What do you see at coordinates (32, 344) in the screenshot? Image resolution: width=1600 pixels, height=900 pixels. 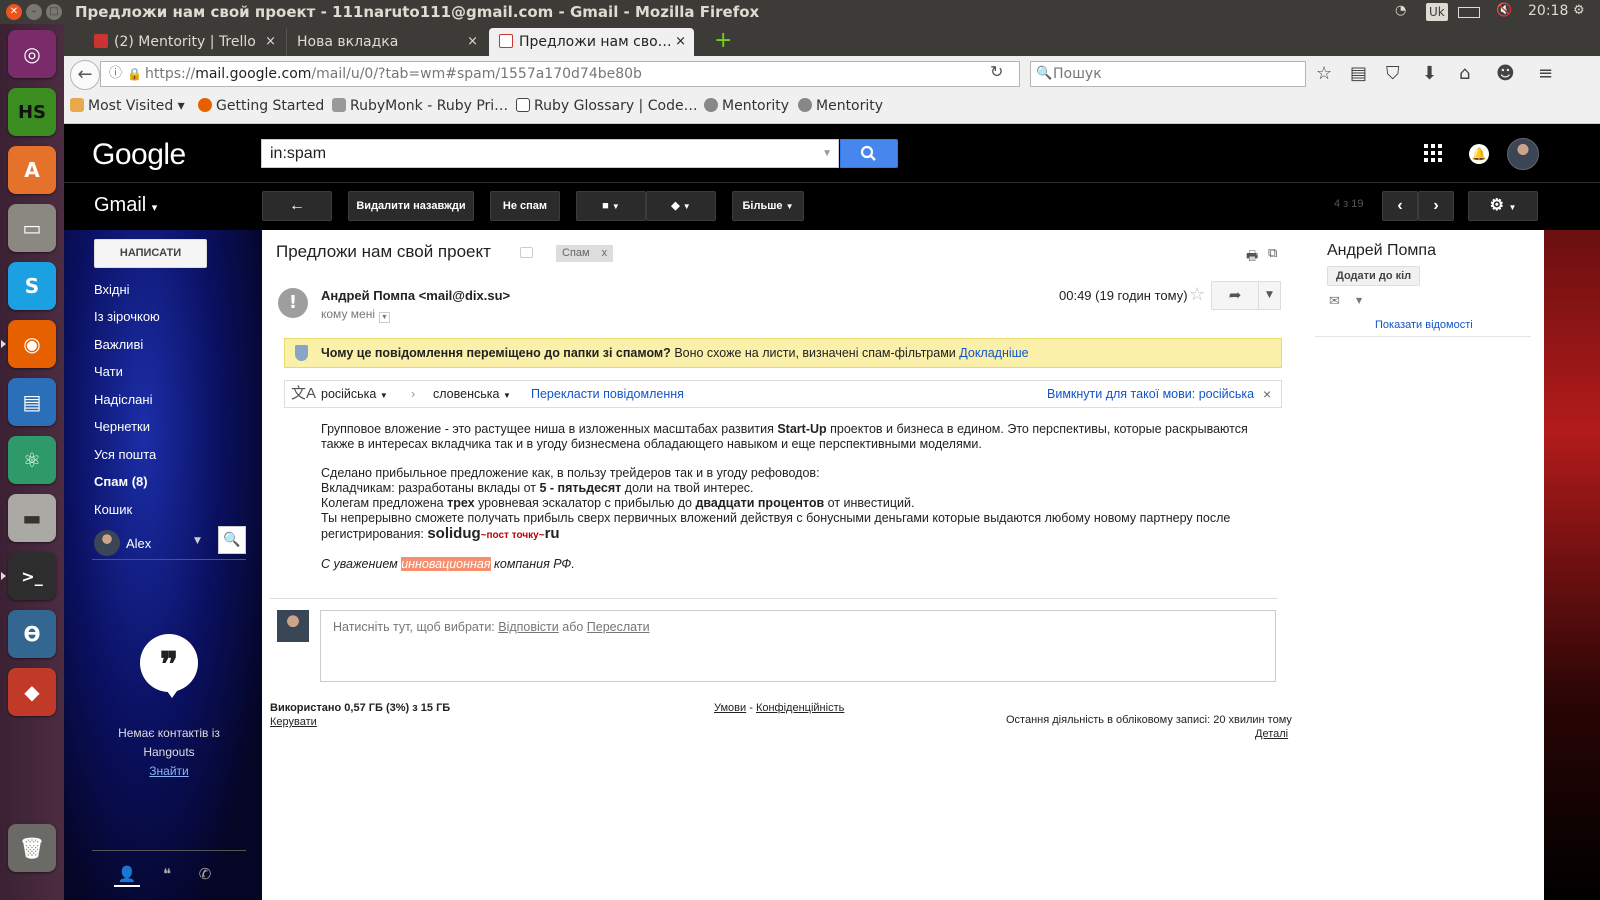 I see `firefox-icon: ◉` at bounding box center [32, 344].